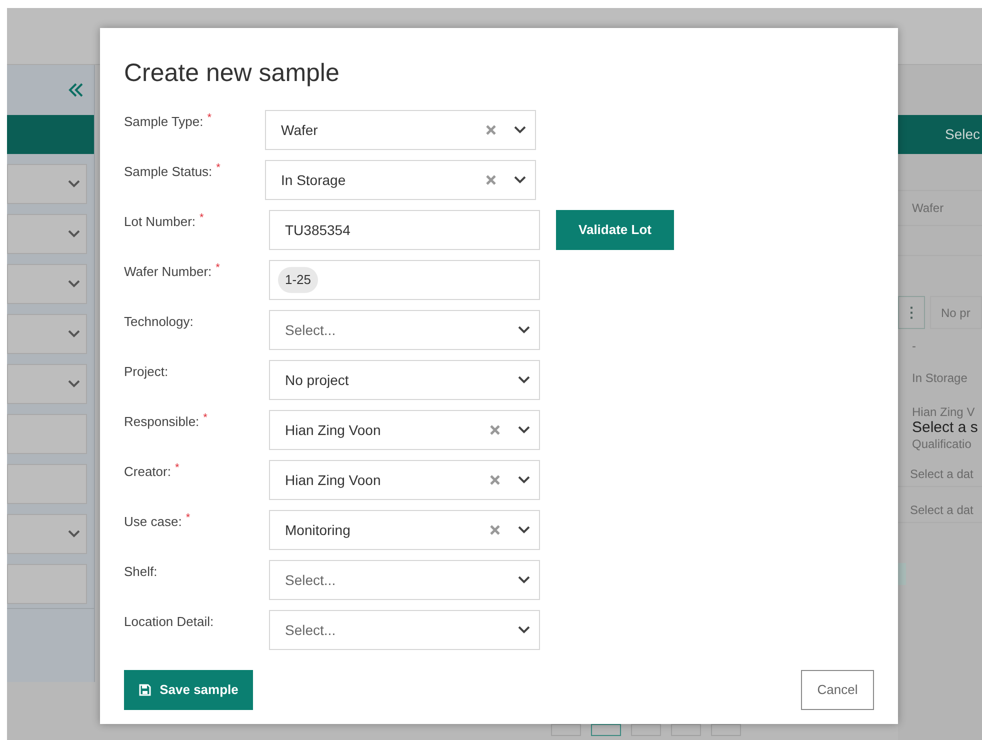  I want to click on field-label: Project:, so click(146, 372).